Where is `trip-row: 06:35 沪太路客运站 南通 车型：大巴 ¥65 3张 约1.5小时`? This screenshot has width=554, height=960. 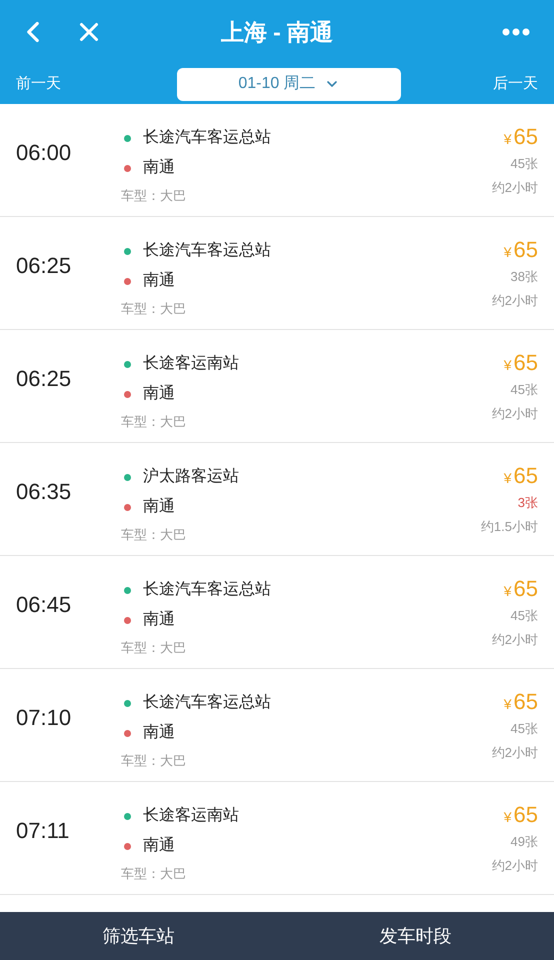 trip-row: 06:35 沪太路客运站 南通 车型：大巴 ¥65 3张 约1.5小时 is located at coordinates (277, 499).